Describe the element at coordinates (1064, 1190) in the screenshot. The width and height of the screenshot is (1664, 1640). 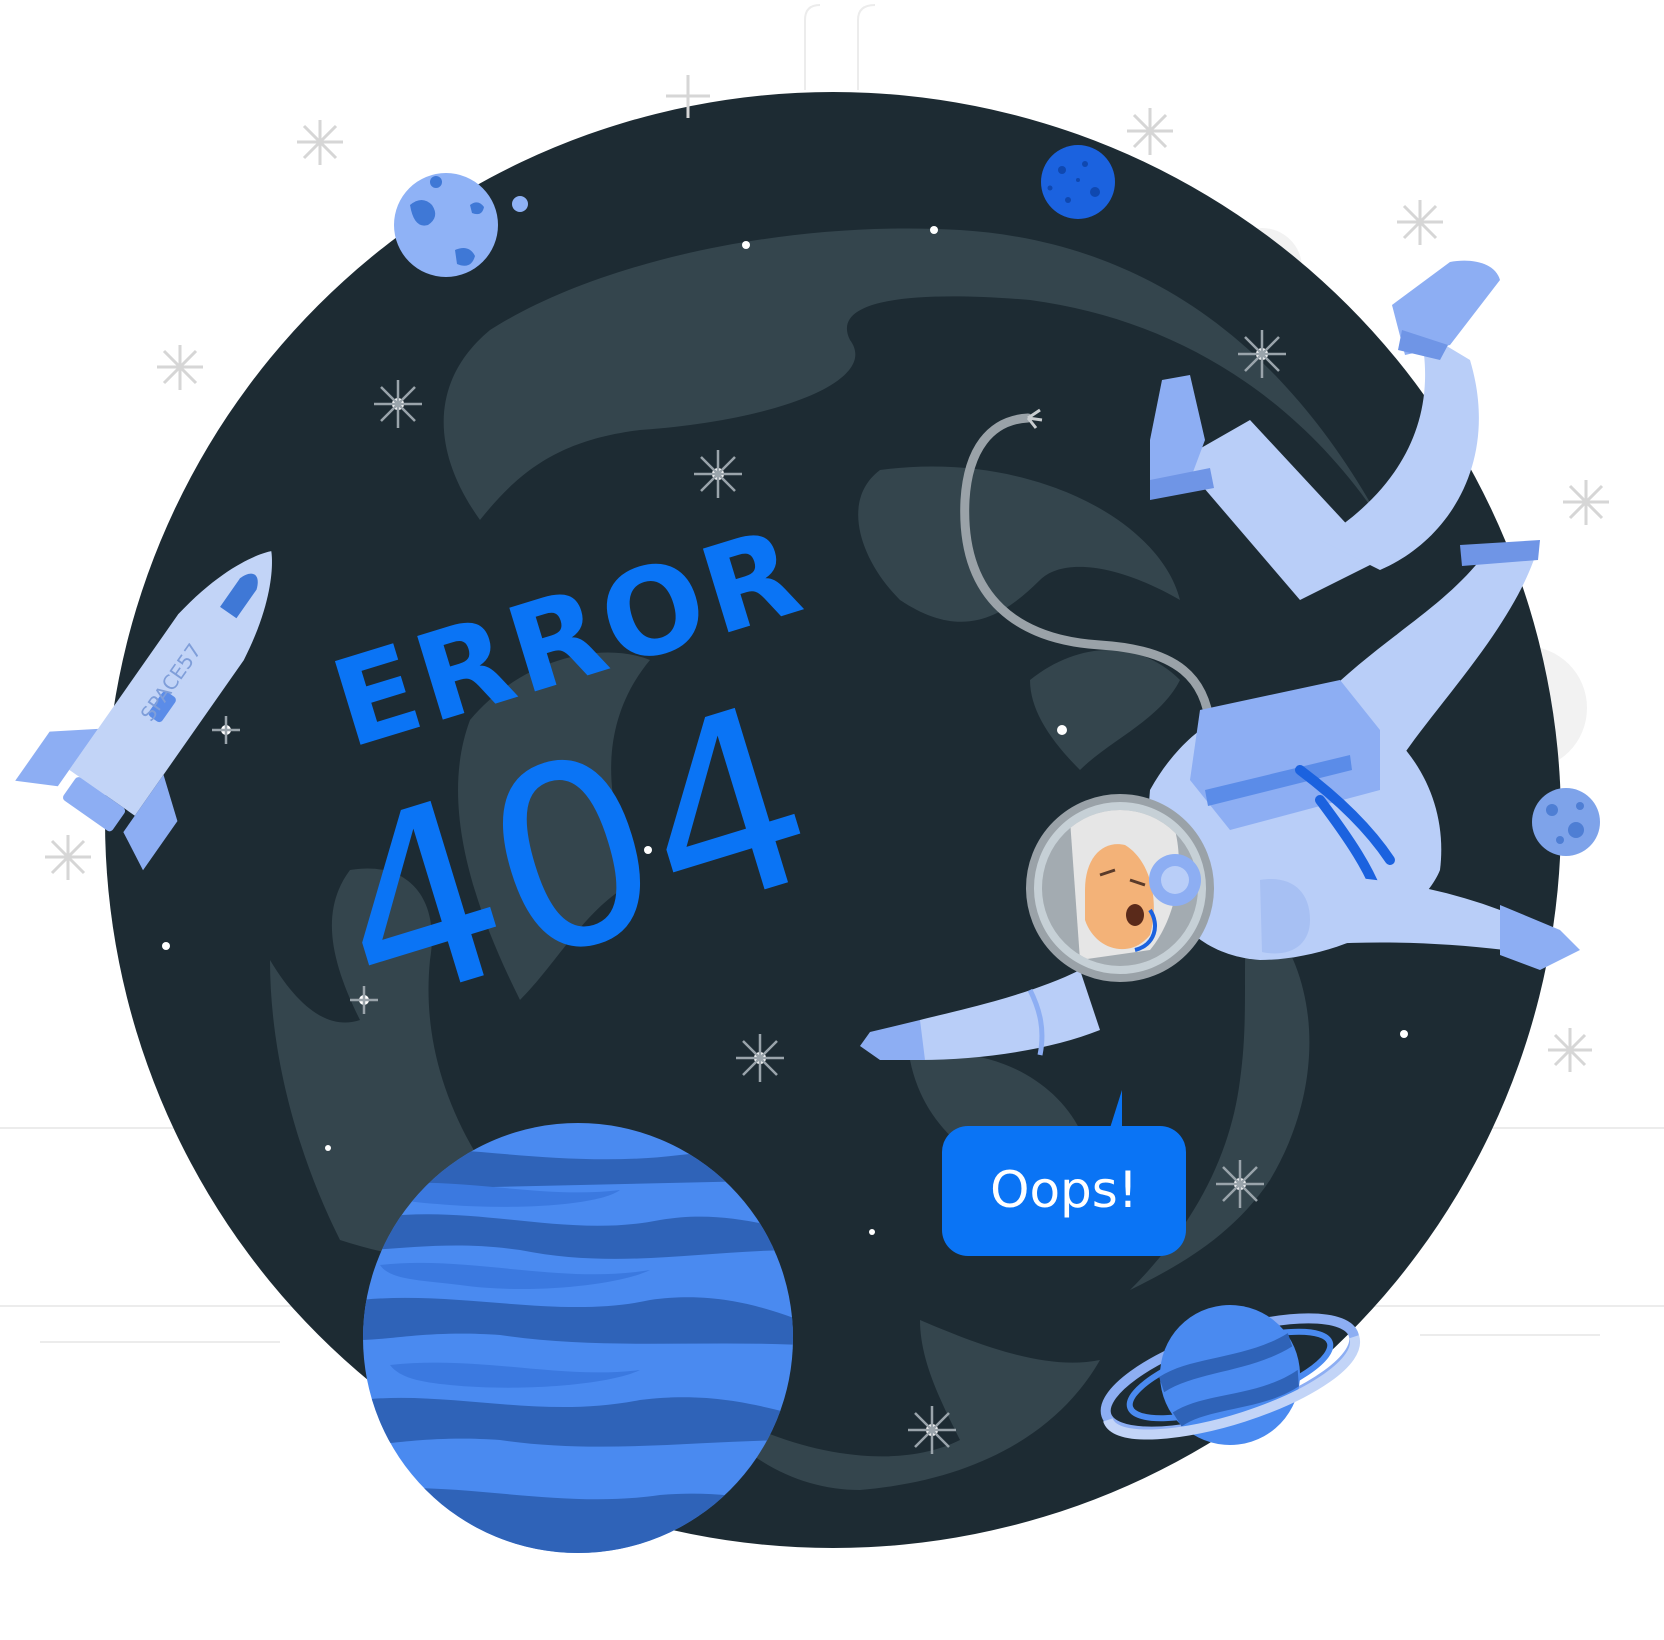
I see `speech-bubble-text: Oops!` at that location.